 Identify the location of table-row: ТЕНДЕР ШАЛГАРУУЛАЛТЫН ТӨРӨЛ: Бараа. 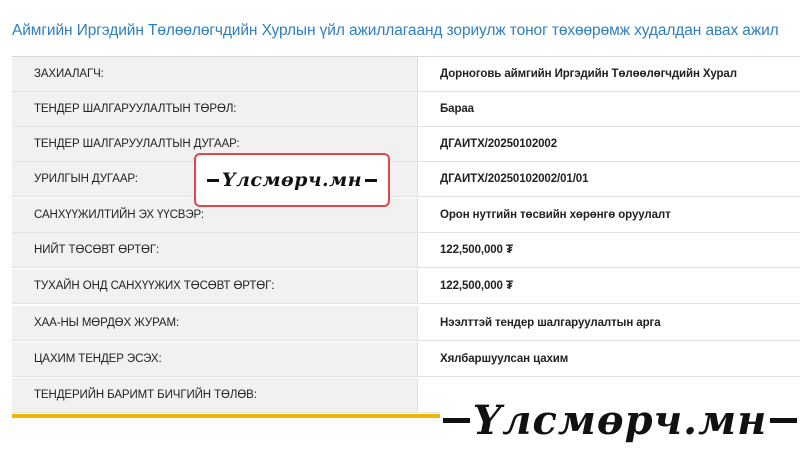
(406, 109).